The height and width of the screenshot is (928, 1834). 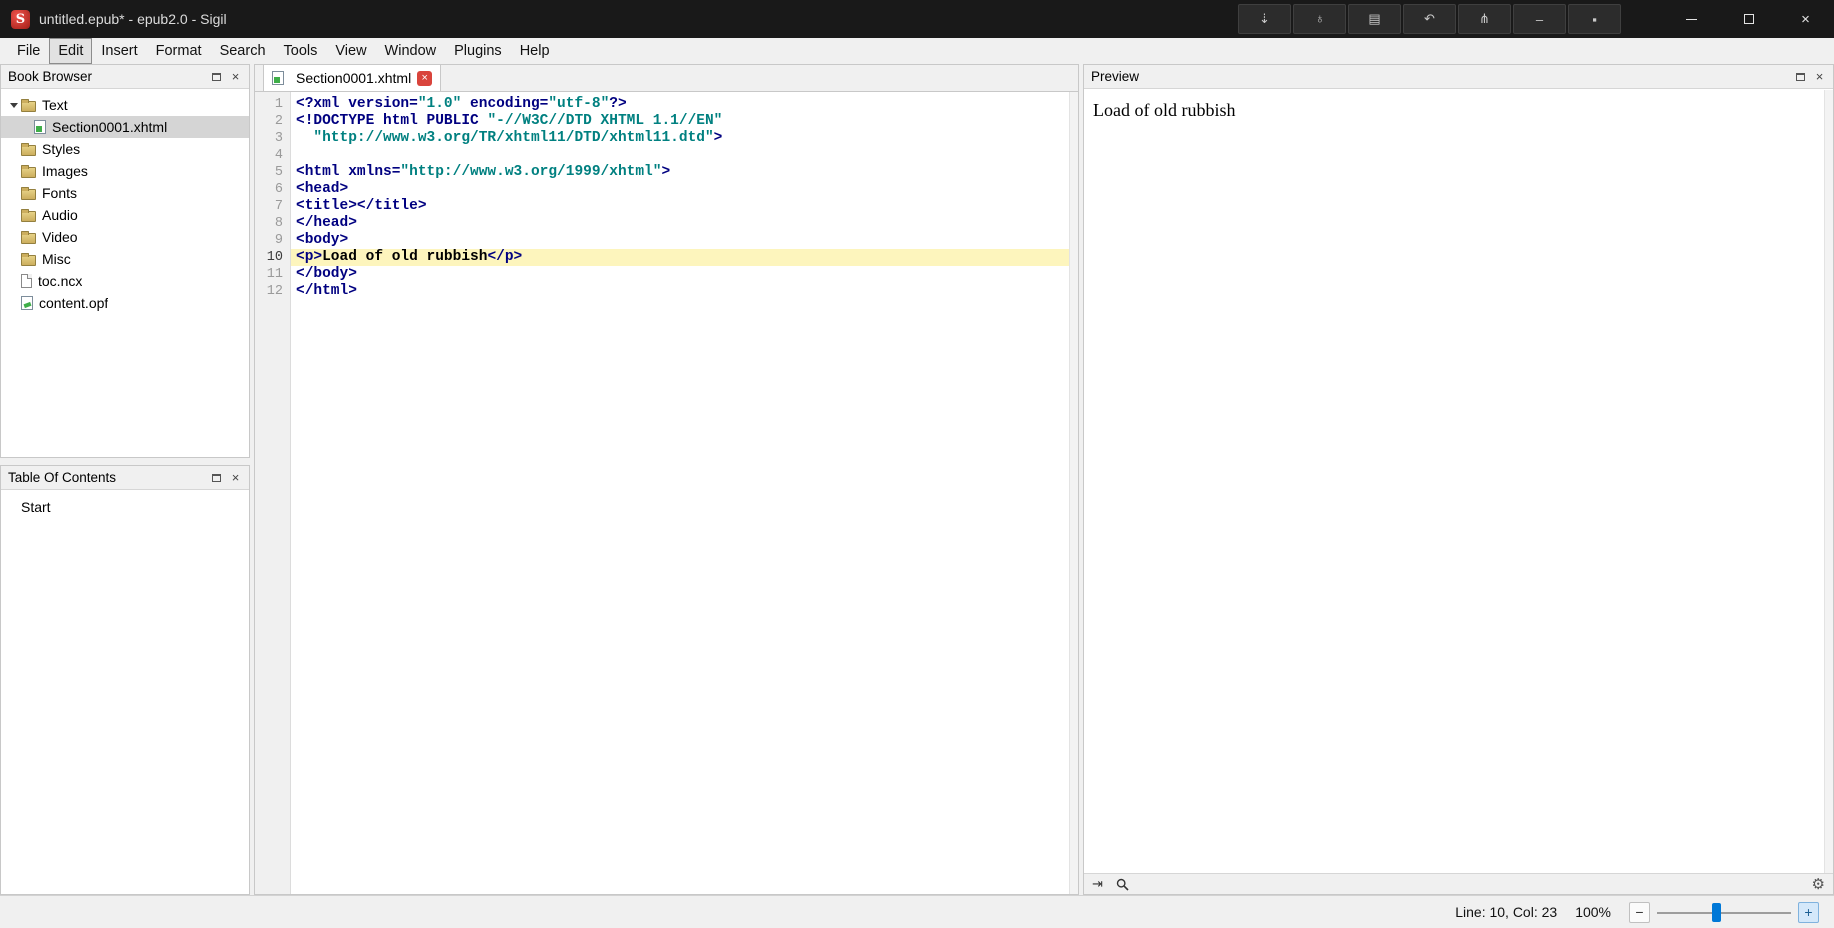 What do you see at coordinates (1429, 19) in the screenshot?
I see `undo-arrow-button: ↶` at bounding box center [1429, 19].